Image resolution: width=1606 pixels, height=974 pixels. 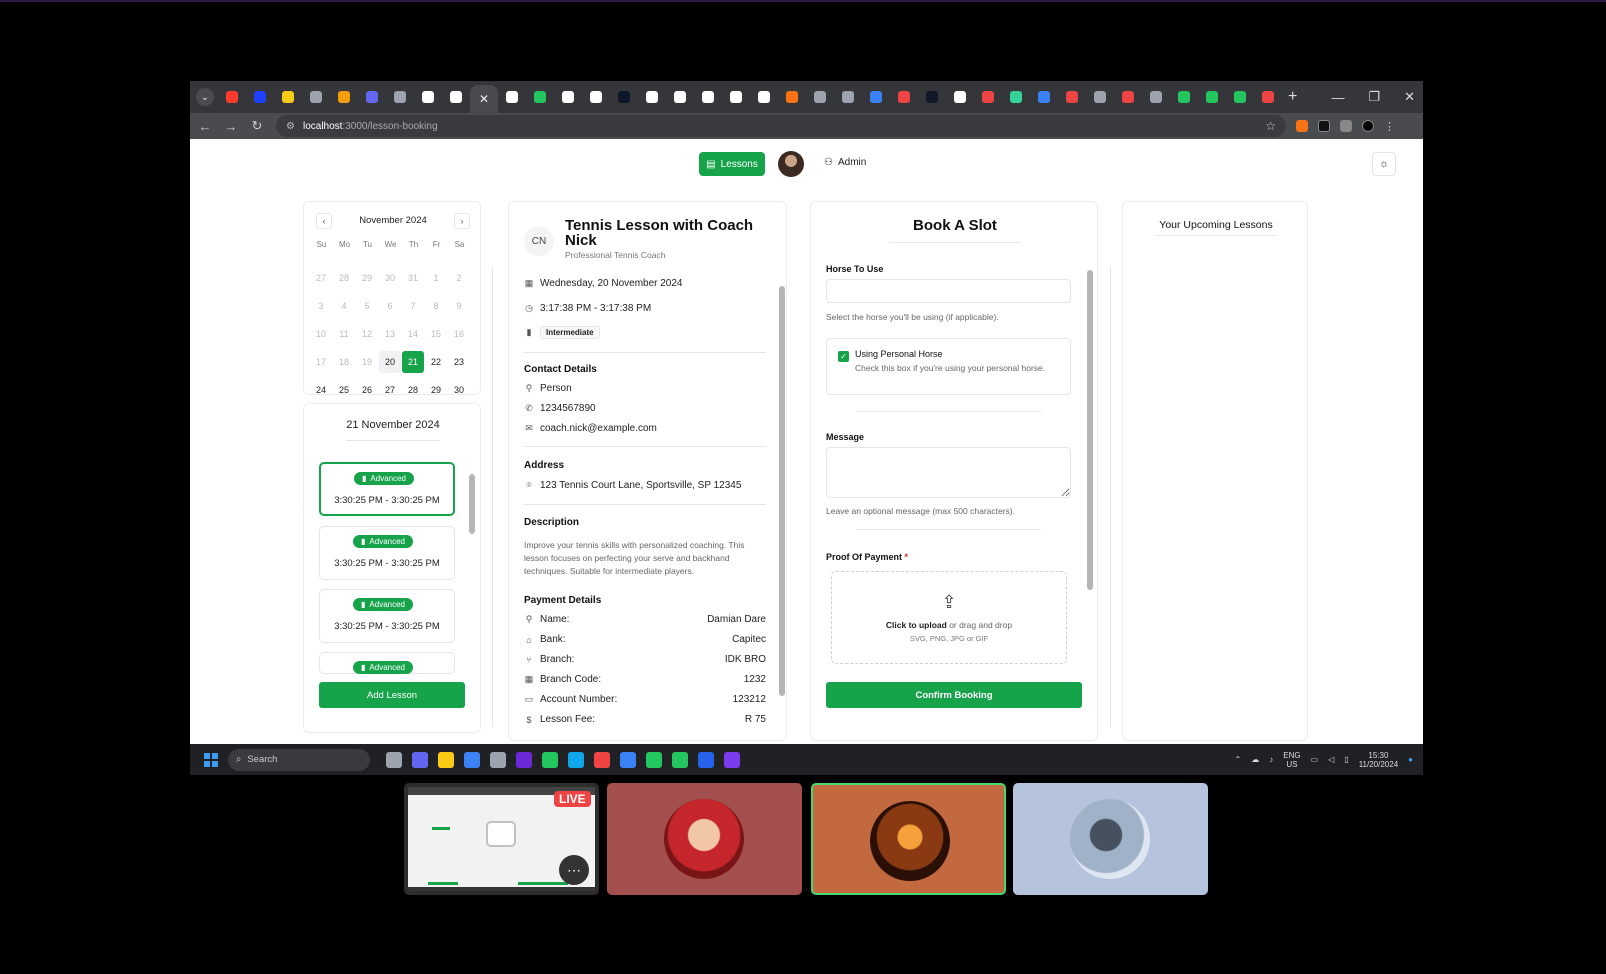 I want to click on forward-icon: →, so click(x=231, y=126).